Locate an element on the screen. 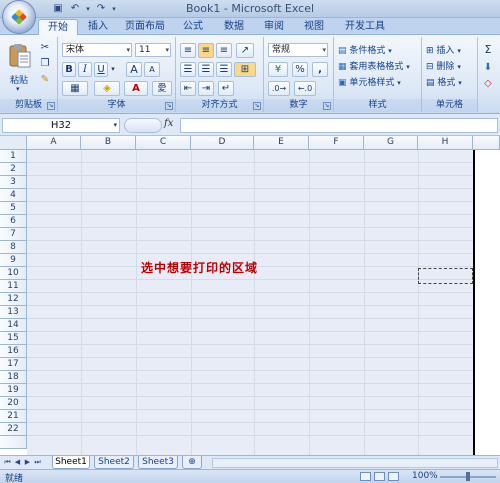 The height and width of the screenshot is (483, 500). tab-data: 数据 is located at coordinates (234, 27).